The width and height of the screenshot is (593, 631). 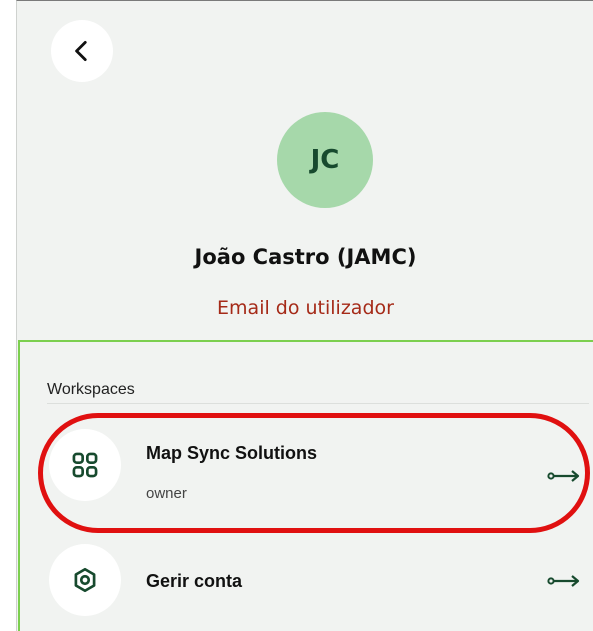 I want to click on grid-icon, so click(x=85, y=465).